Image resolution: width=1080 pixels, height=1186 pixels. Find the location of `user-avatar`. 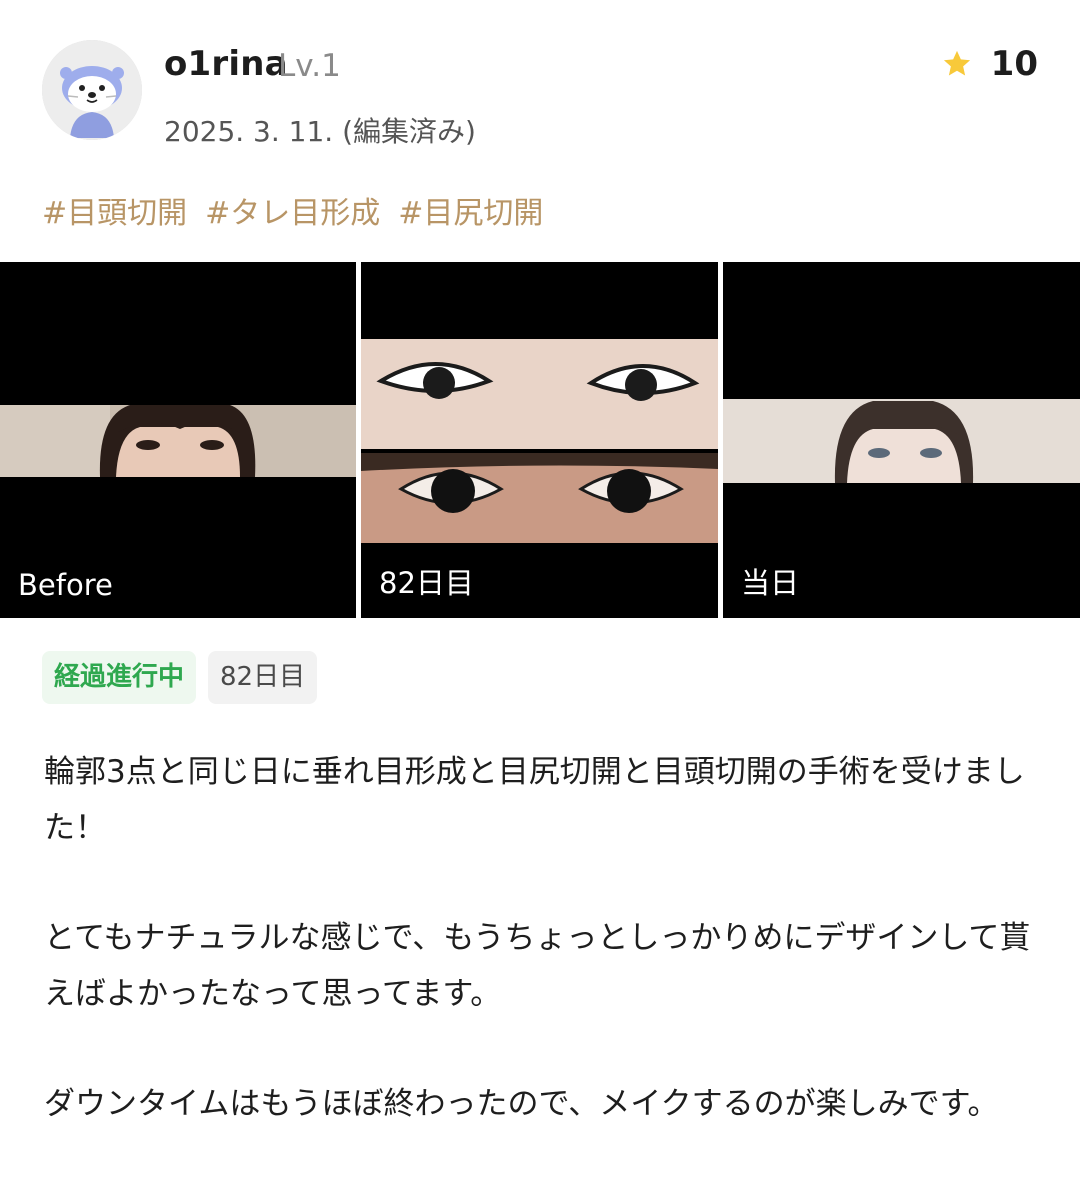

user-avatar is located at coordinates (92, 90).